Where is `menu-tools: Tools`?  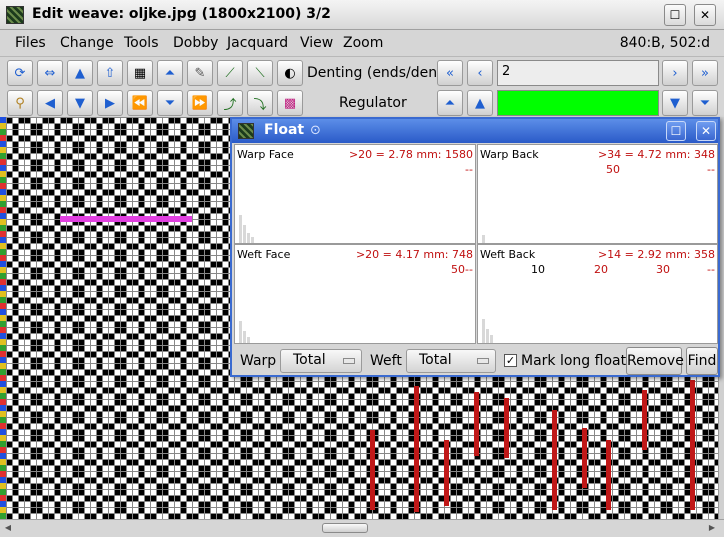
menu-tools: Tools is located at coordinates (141, 43).